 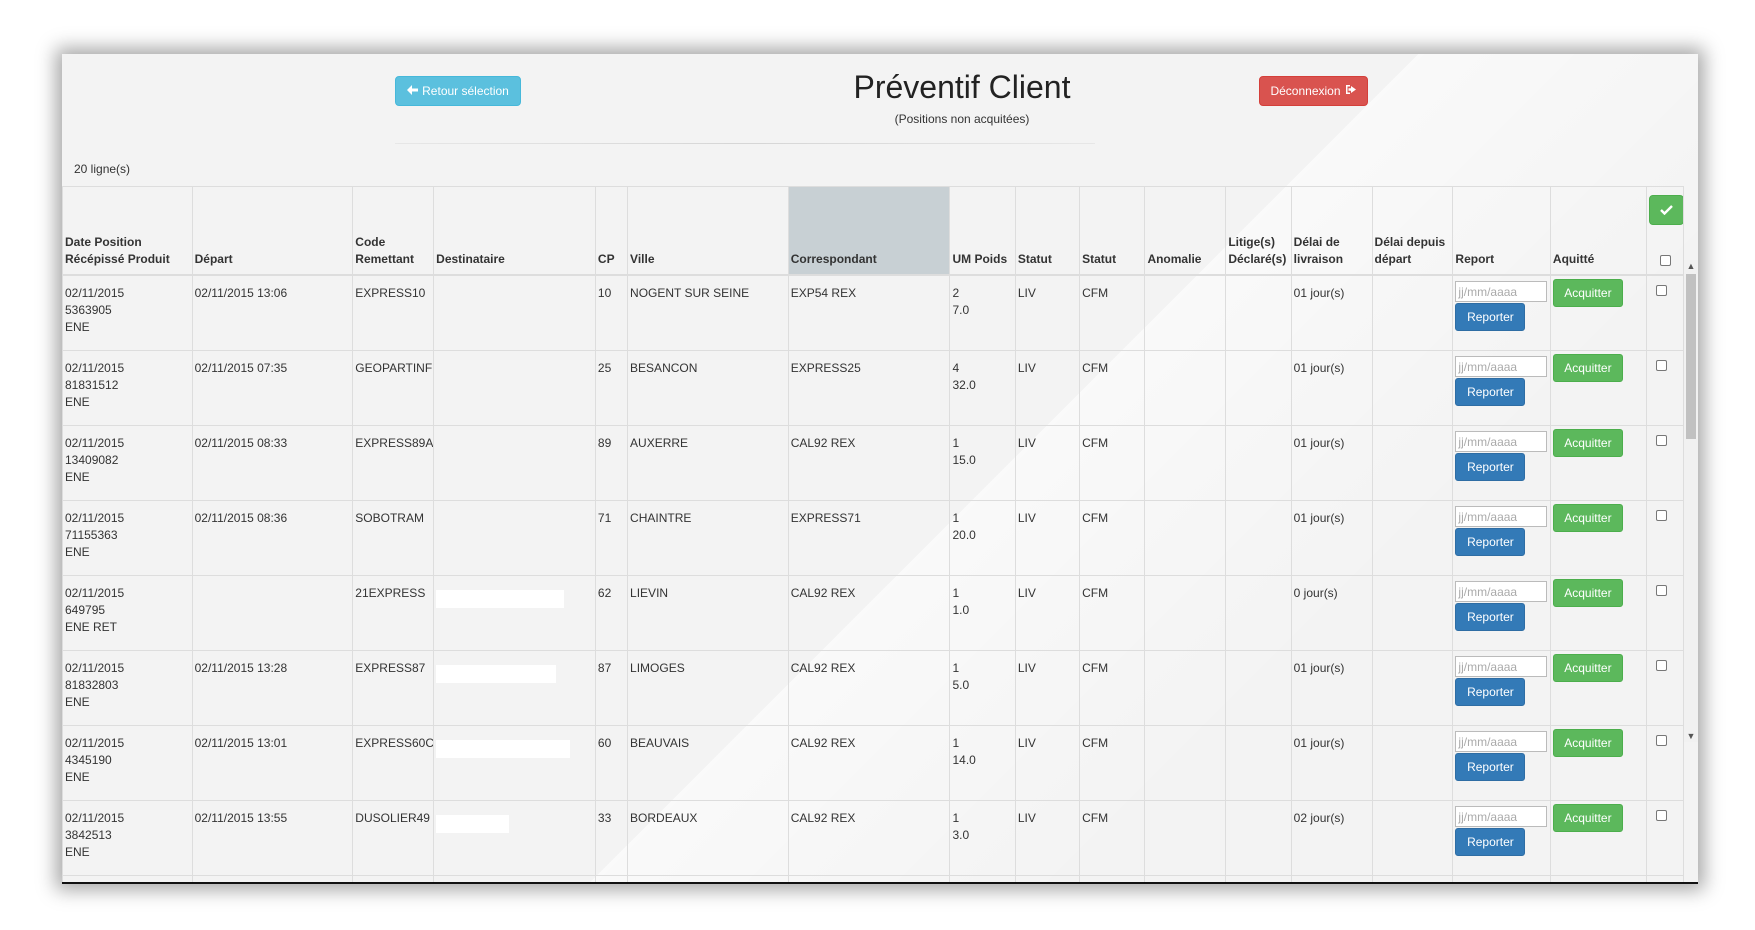 What do you see at coordinates (1331, 538) in the screenshot?
I see `cell-delai-livraison: 01 jour(s)` at bounding box center [1331, 538].